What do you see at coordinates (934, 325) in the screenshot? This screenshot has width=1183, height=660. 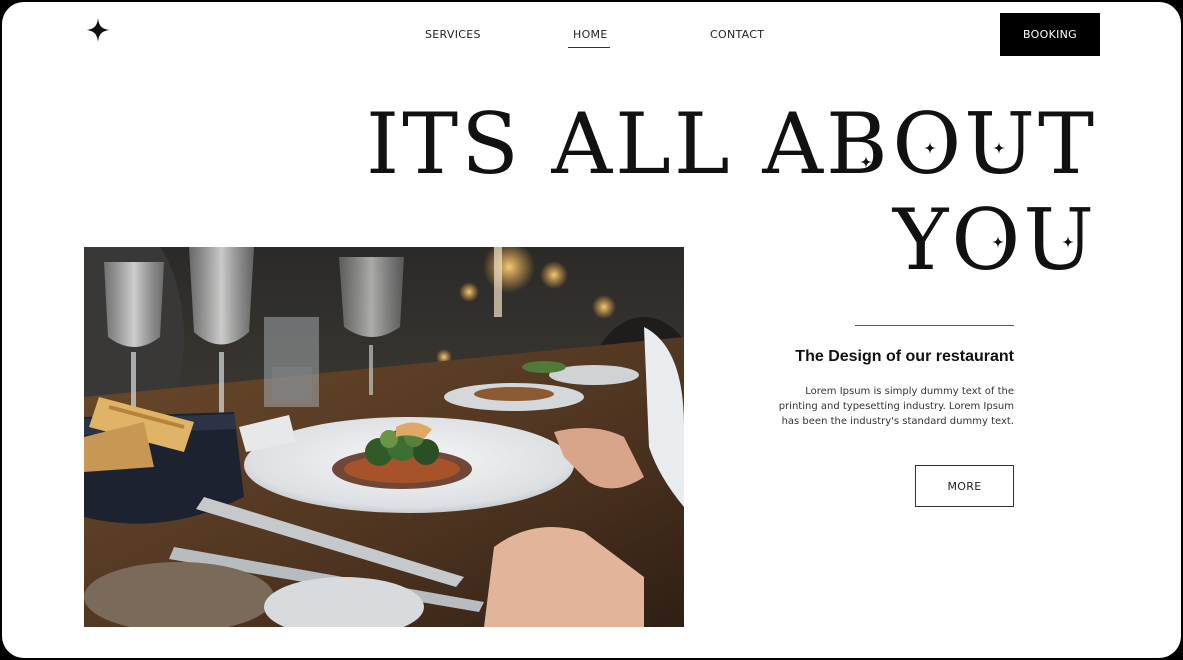 I see `section-divider` at bounding box center [934, 325].